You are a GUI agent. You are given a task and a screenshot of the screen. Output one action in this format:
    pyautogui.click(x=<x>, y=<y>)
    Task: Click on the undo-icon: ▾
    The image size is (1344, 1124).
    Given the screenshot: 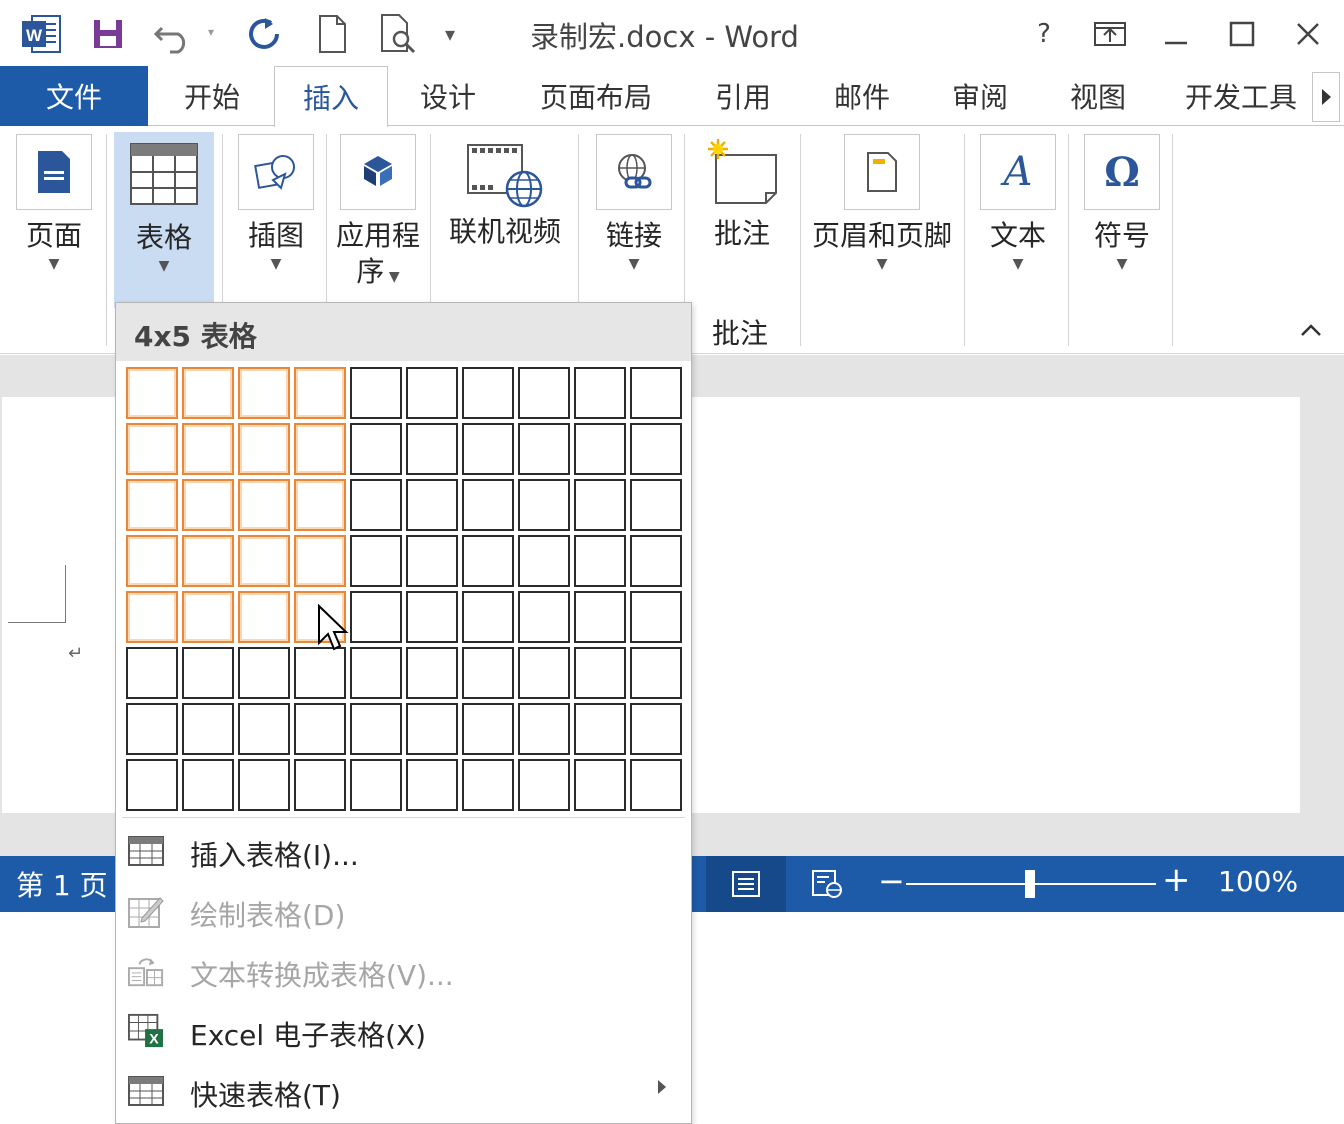 What is the action you would take?
    pyautogui.click(x=185, y=34)
    